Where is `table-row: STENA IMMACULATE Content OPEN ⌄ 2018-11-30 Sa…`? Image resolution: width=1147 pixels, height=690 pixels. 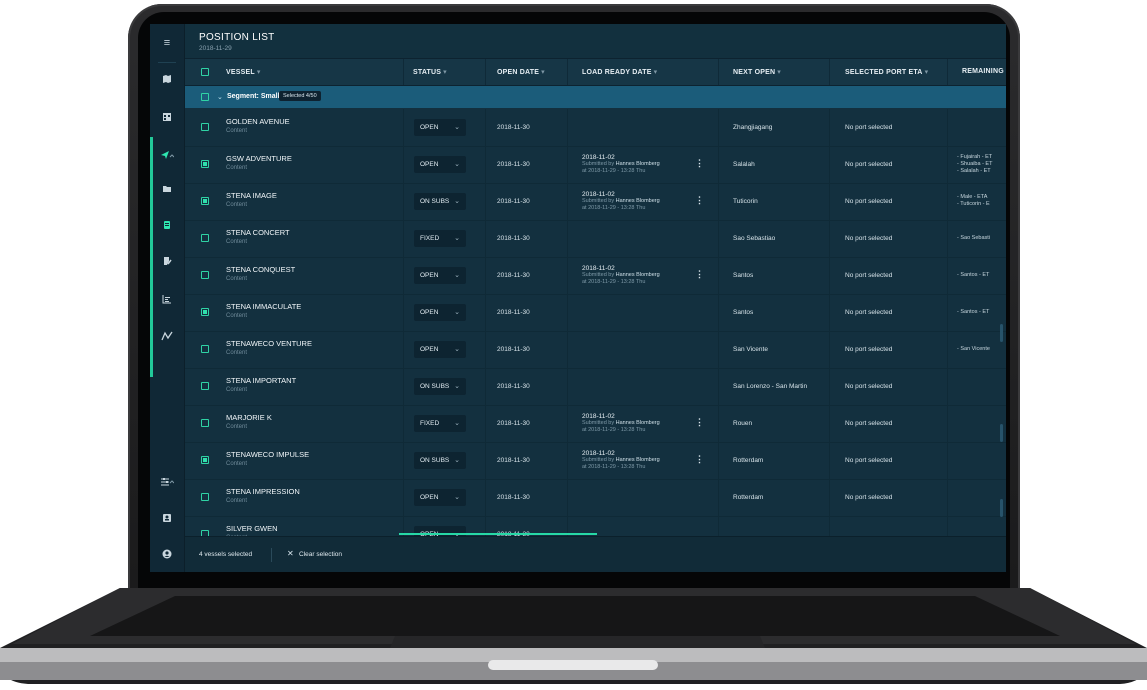
table-row: STENA IMMACULATE Content OPEN ⌄ 2018-11-30 Sa… is located at coordinates (595, 313).